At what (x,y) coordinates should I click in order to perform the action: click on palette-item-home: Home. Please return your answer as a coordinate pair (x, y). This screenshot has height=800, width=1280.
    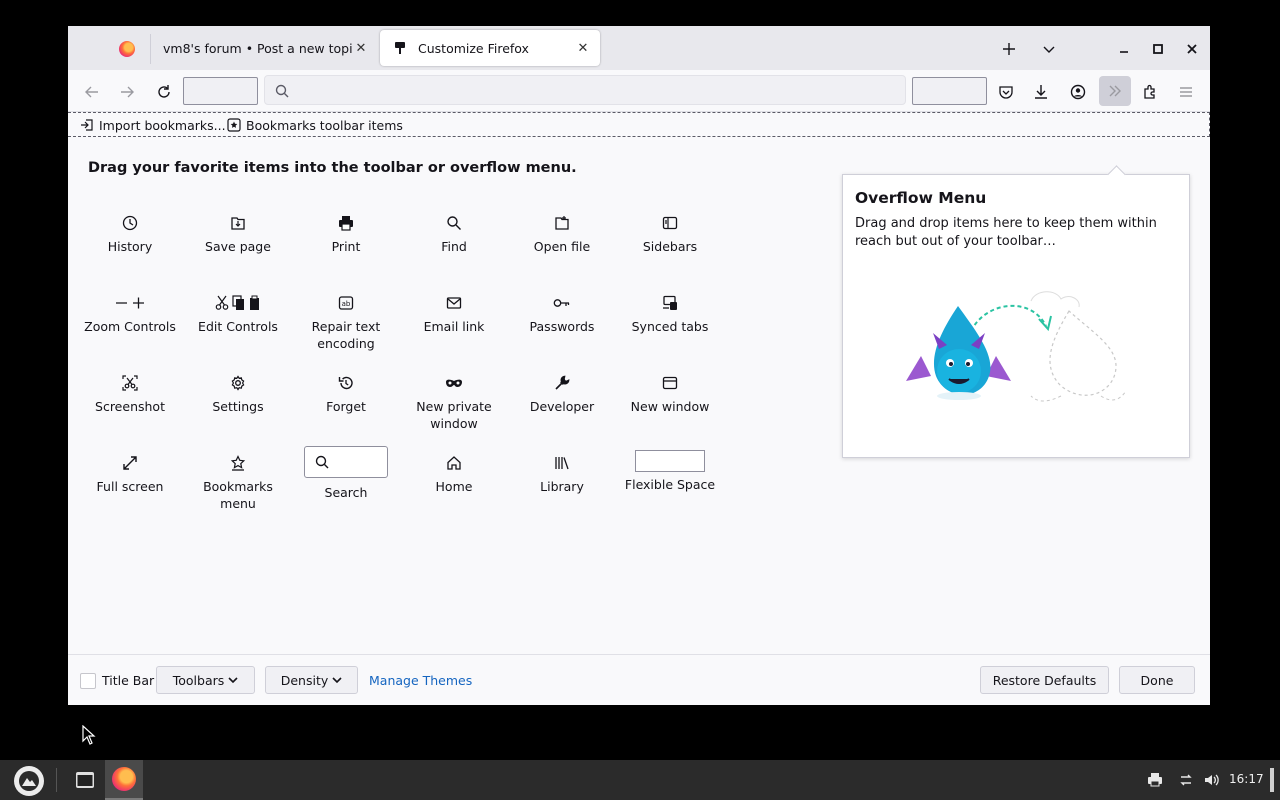
    Looking at the image, I should click on (454, 490).